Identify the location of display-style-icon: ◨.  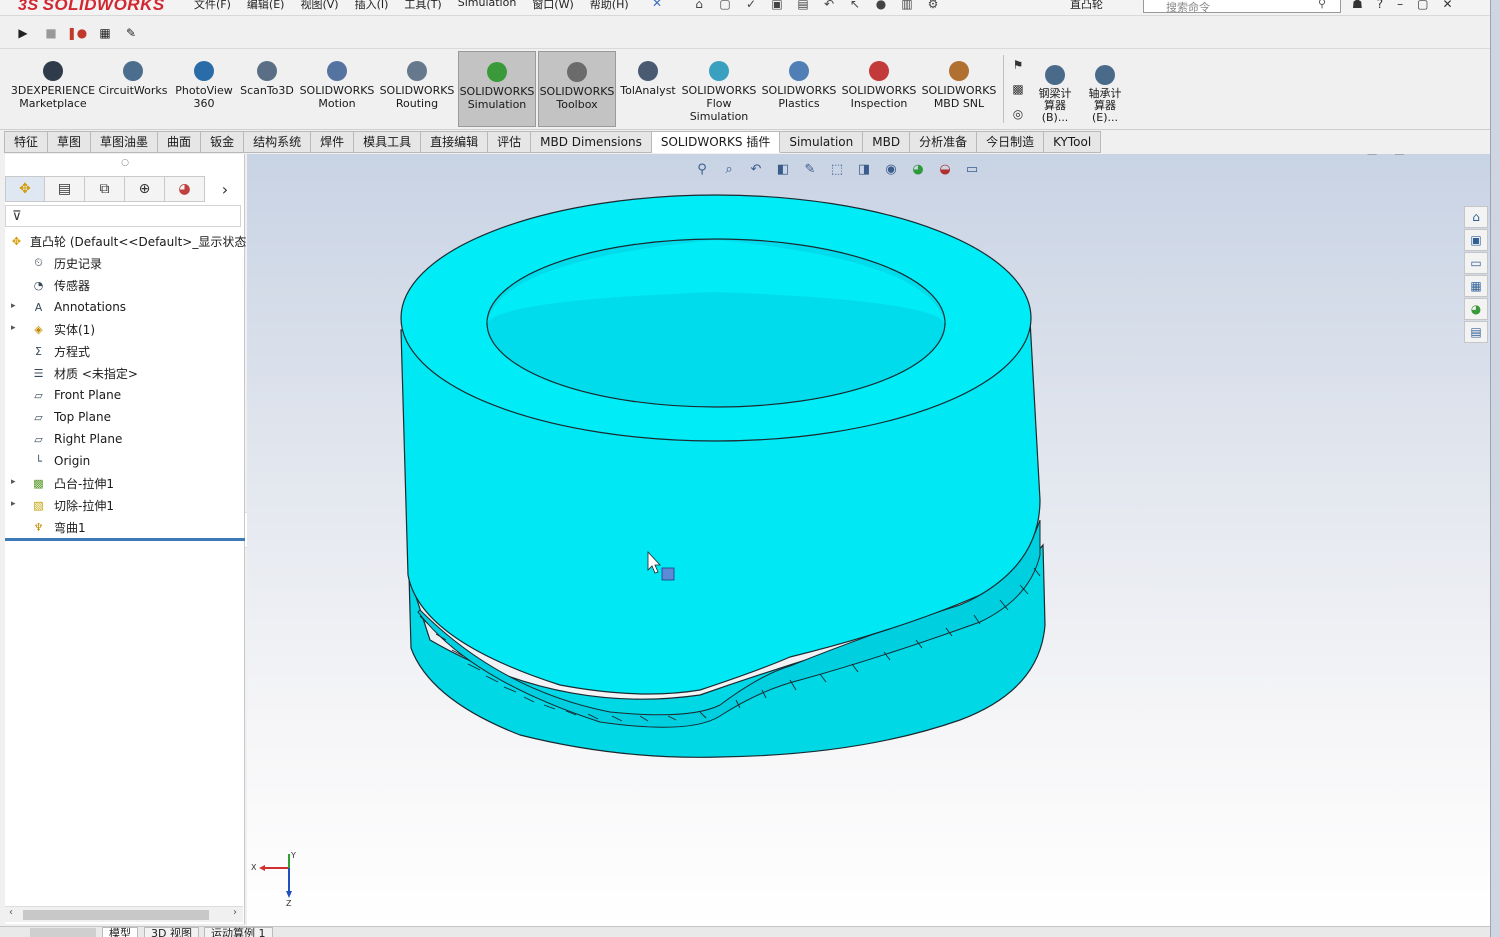
(864, 169).